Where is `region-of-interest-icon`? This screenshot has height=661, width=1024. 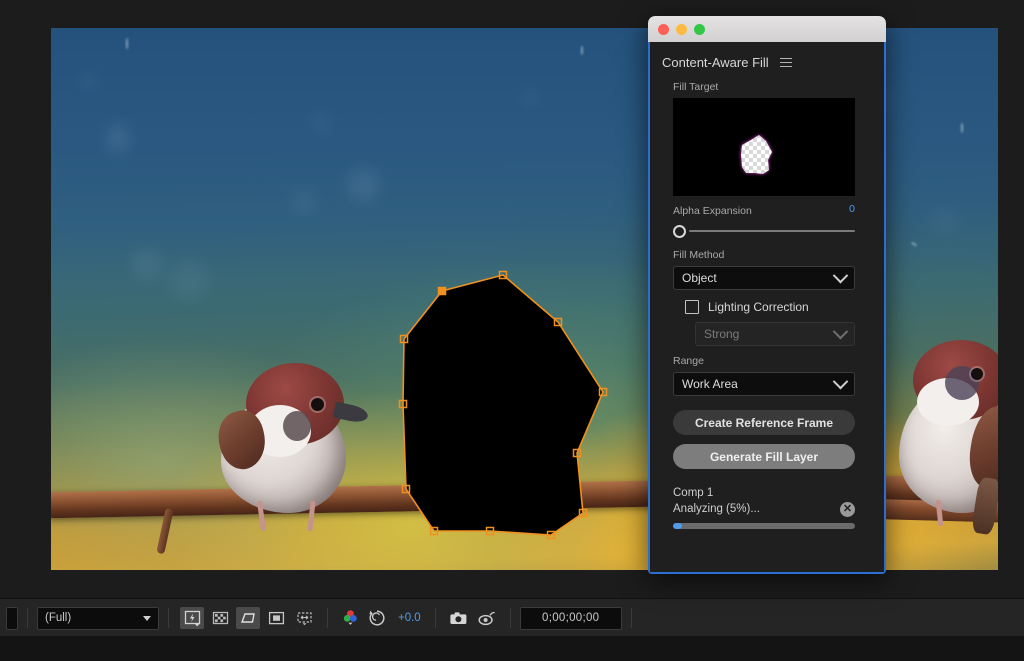 region-of-interest-icon is located at coordinates (276, 618).